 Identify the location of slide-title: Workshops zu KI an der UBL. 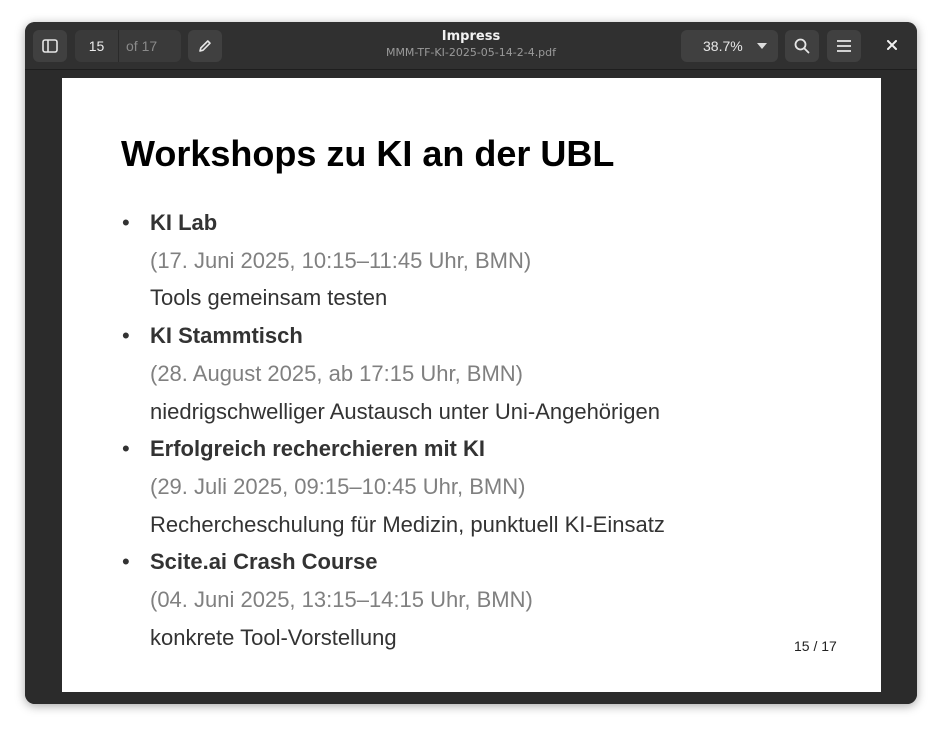
(368, 153).